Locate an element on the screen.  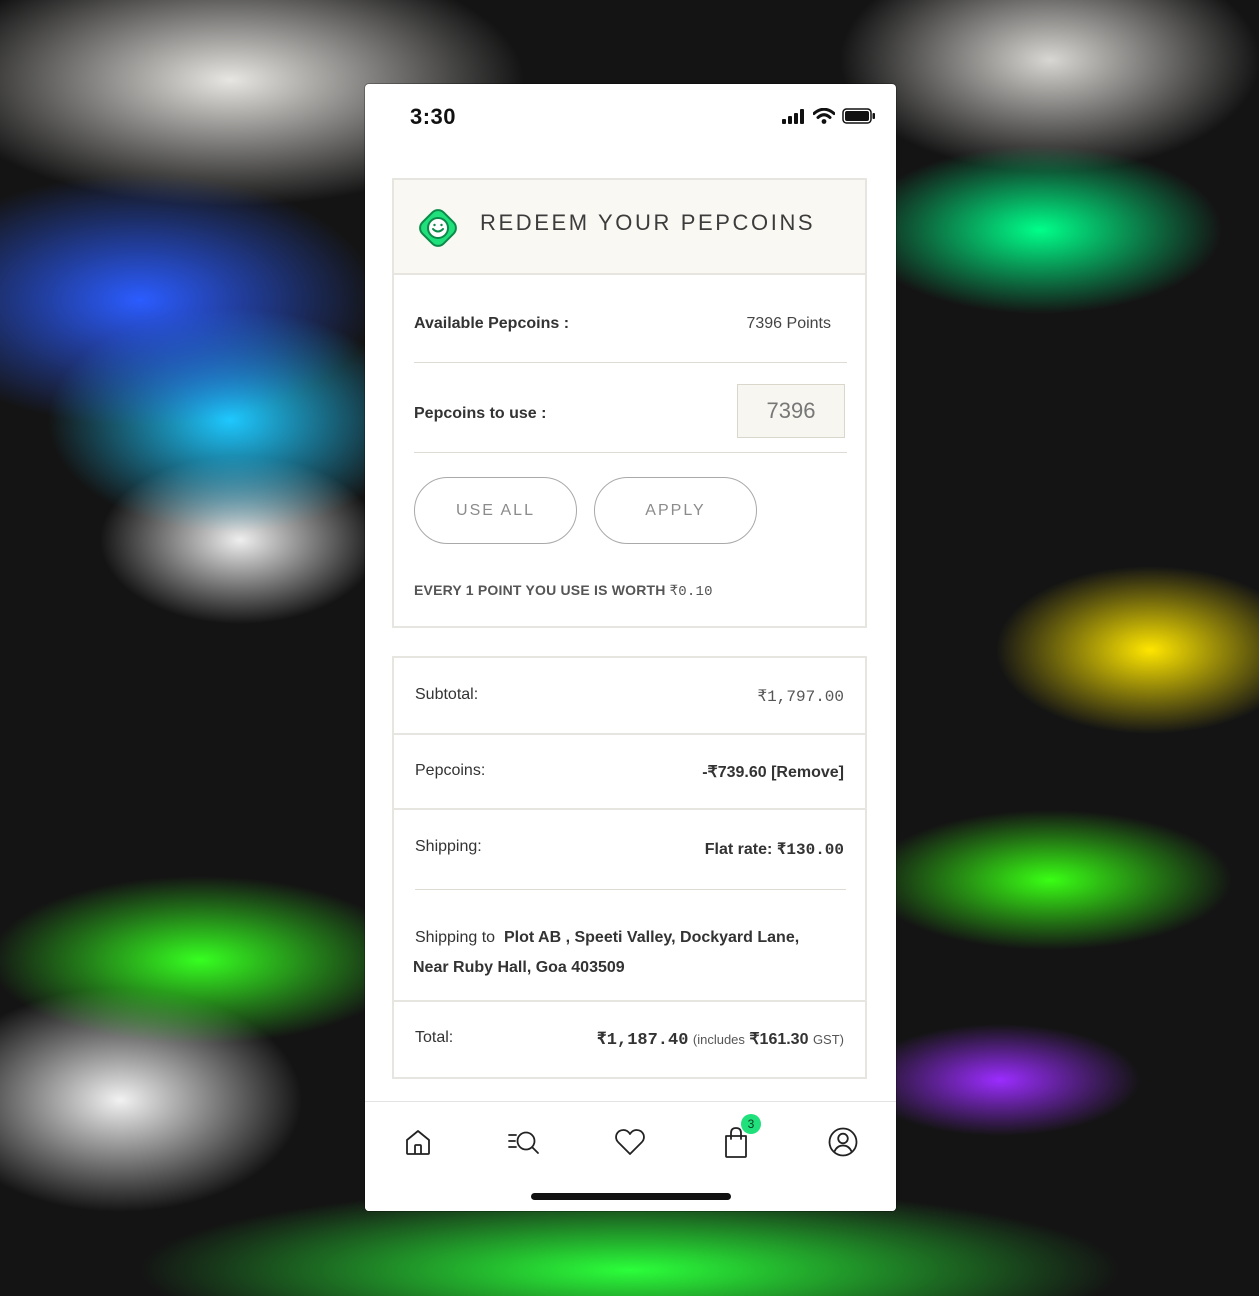
subtotal-label: Subtotal: is located at coordinates (447, 694).